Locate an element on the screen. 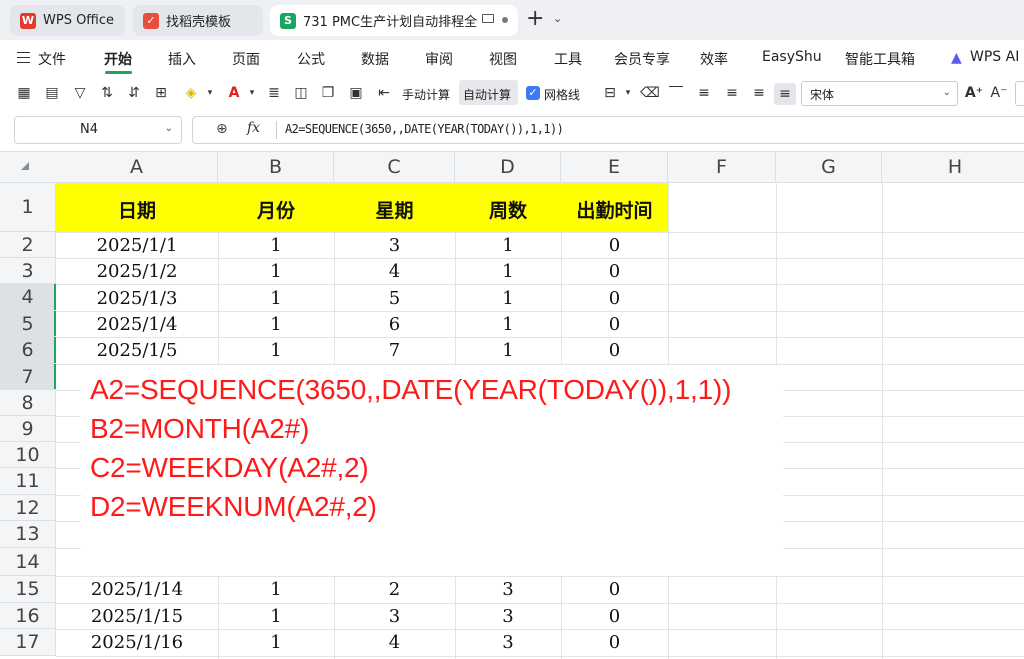 The height and width of the screenshot is (659, 1024). align-top-icon: ⎺ is located at coordinates (676, 93).